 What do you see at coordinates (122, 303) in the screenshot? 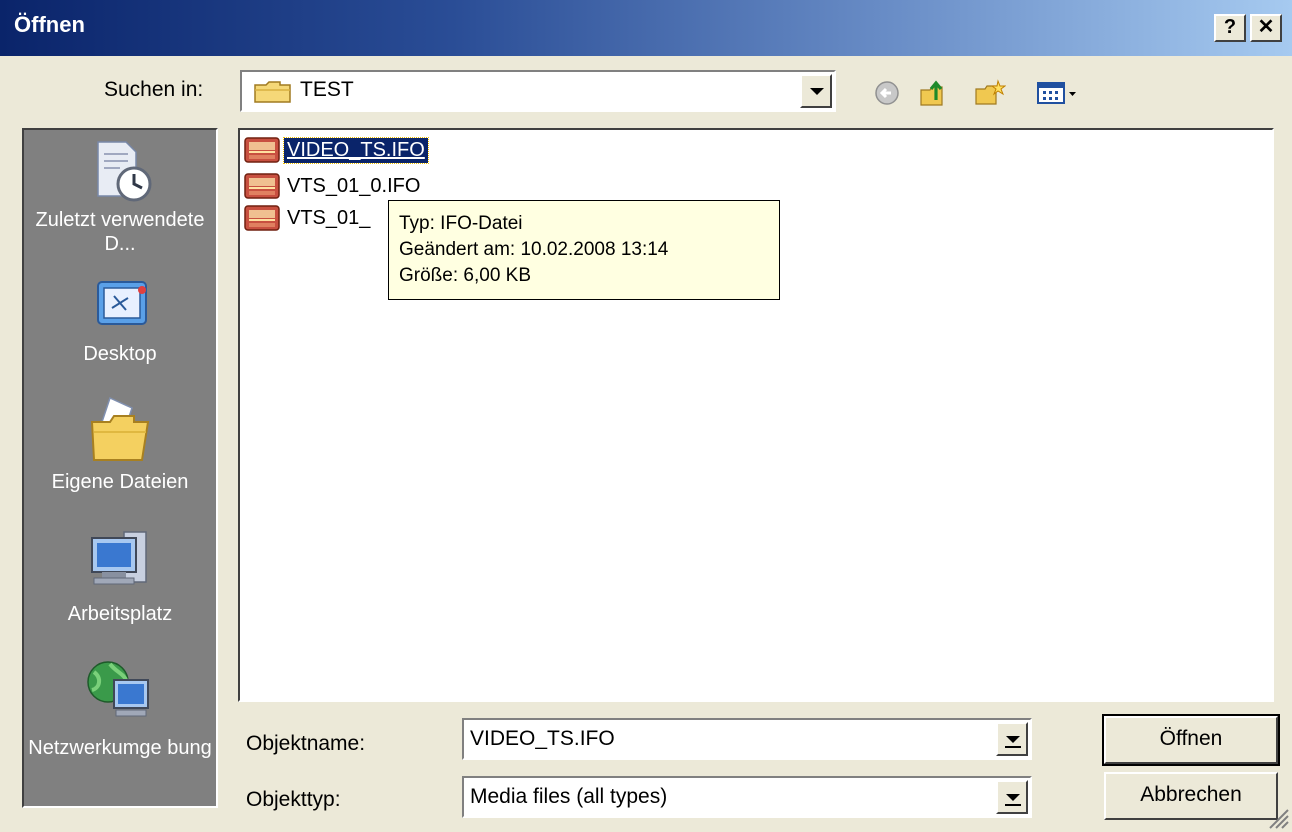
I see `desktop-icon` at bounding box center [122, 303].